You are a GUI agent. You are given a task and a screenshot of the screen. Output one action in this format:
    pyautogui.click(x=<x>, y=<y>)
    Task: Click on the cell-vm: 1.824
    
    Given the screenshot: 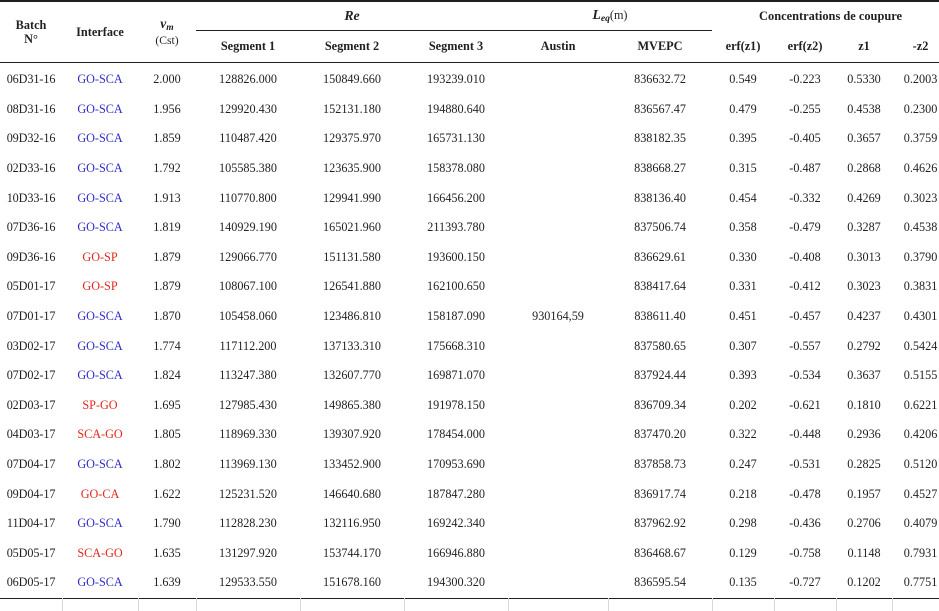 What is the action you would take?
    pyautogui.click(x=167, y=375)
    